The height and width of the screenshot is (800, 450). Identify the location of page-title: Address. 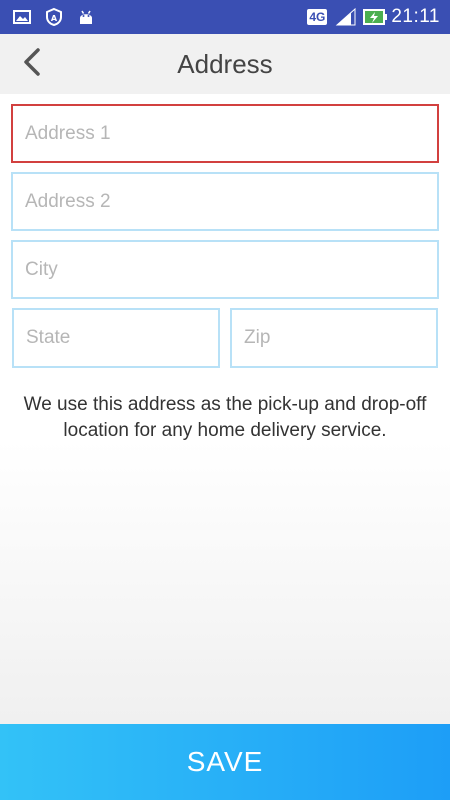
(225, 64).